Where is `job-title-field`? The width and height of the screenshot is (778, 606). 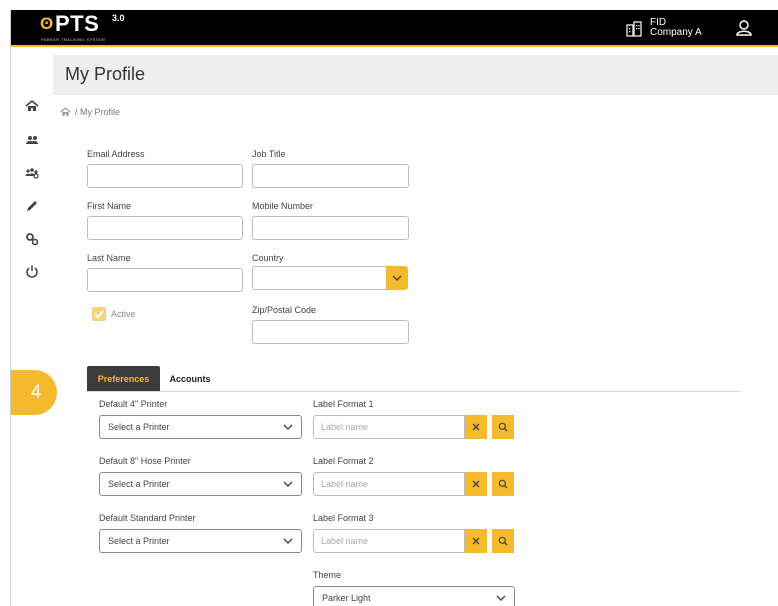
job-title-field is located at coordinates (330, 176).